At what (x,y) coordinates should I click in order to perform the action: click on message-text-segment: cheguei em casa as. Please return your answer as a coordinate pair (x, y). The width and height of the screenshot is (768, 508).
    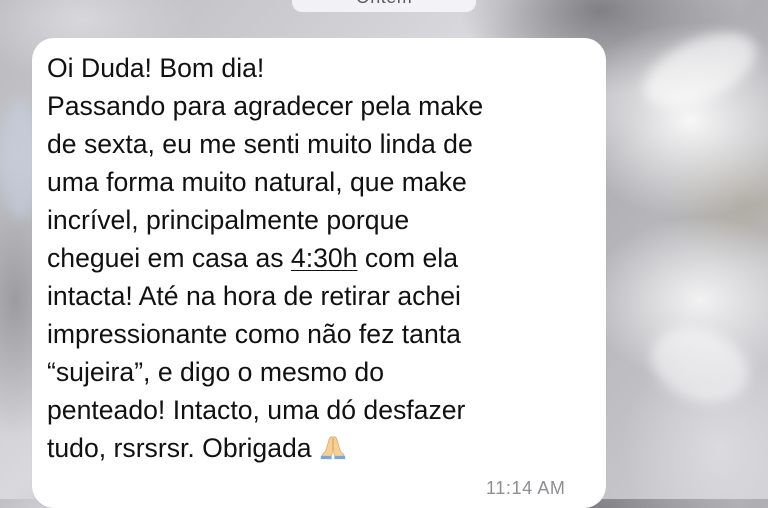
    Looking at the image, I should click on (169, 258).